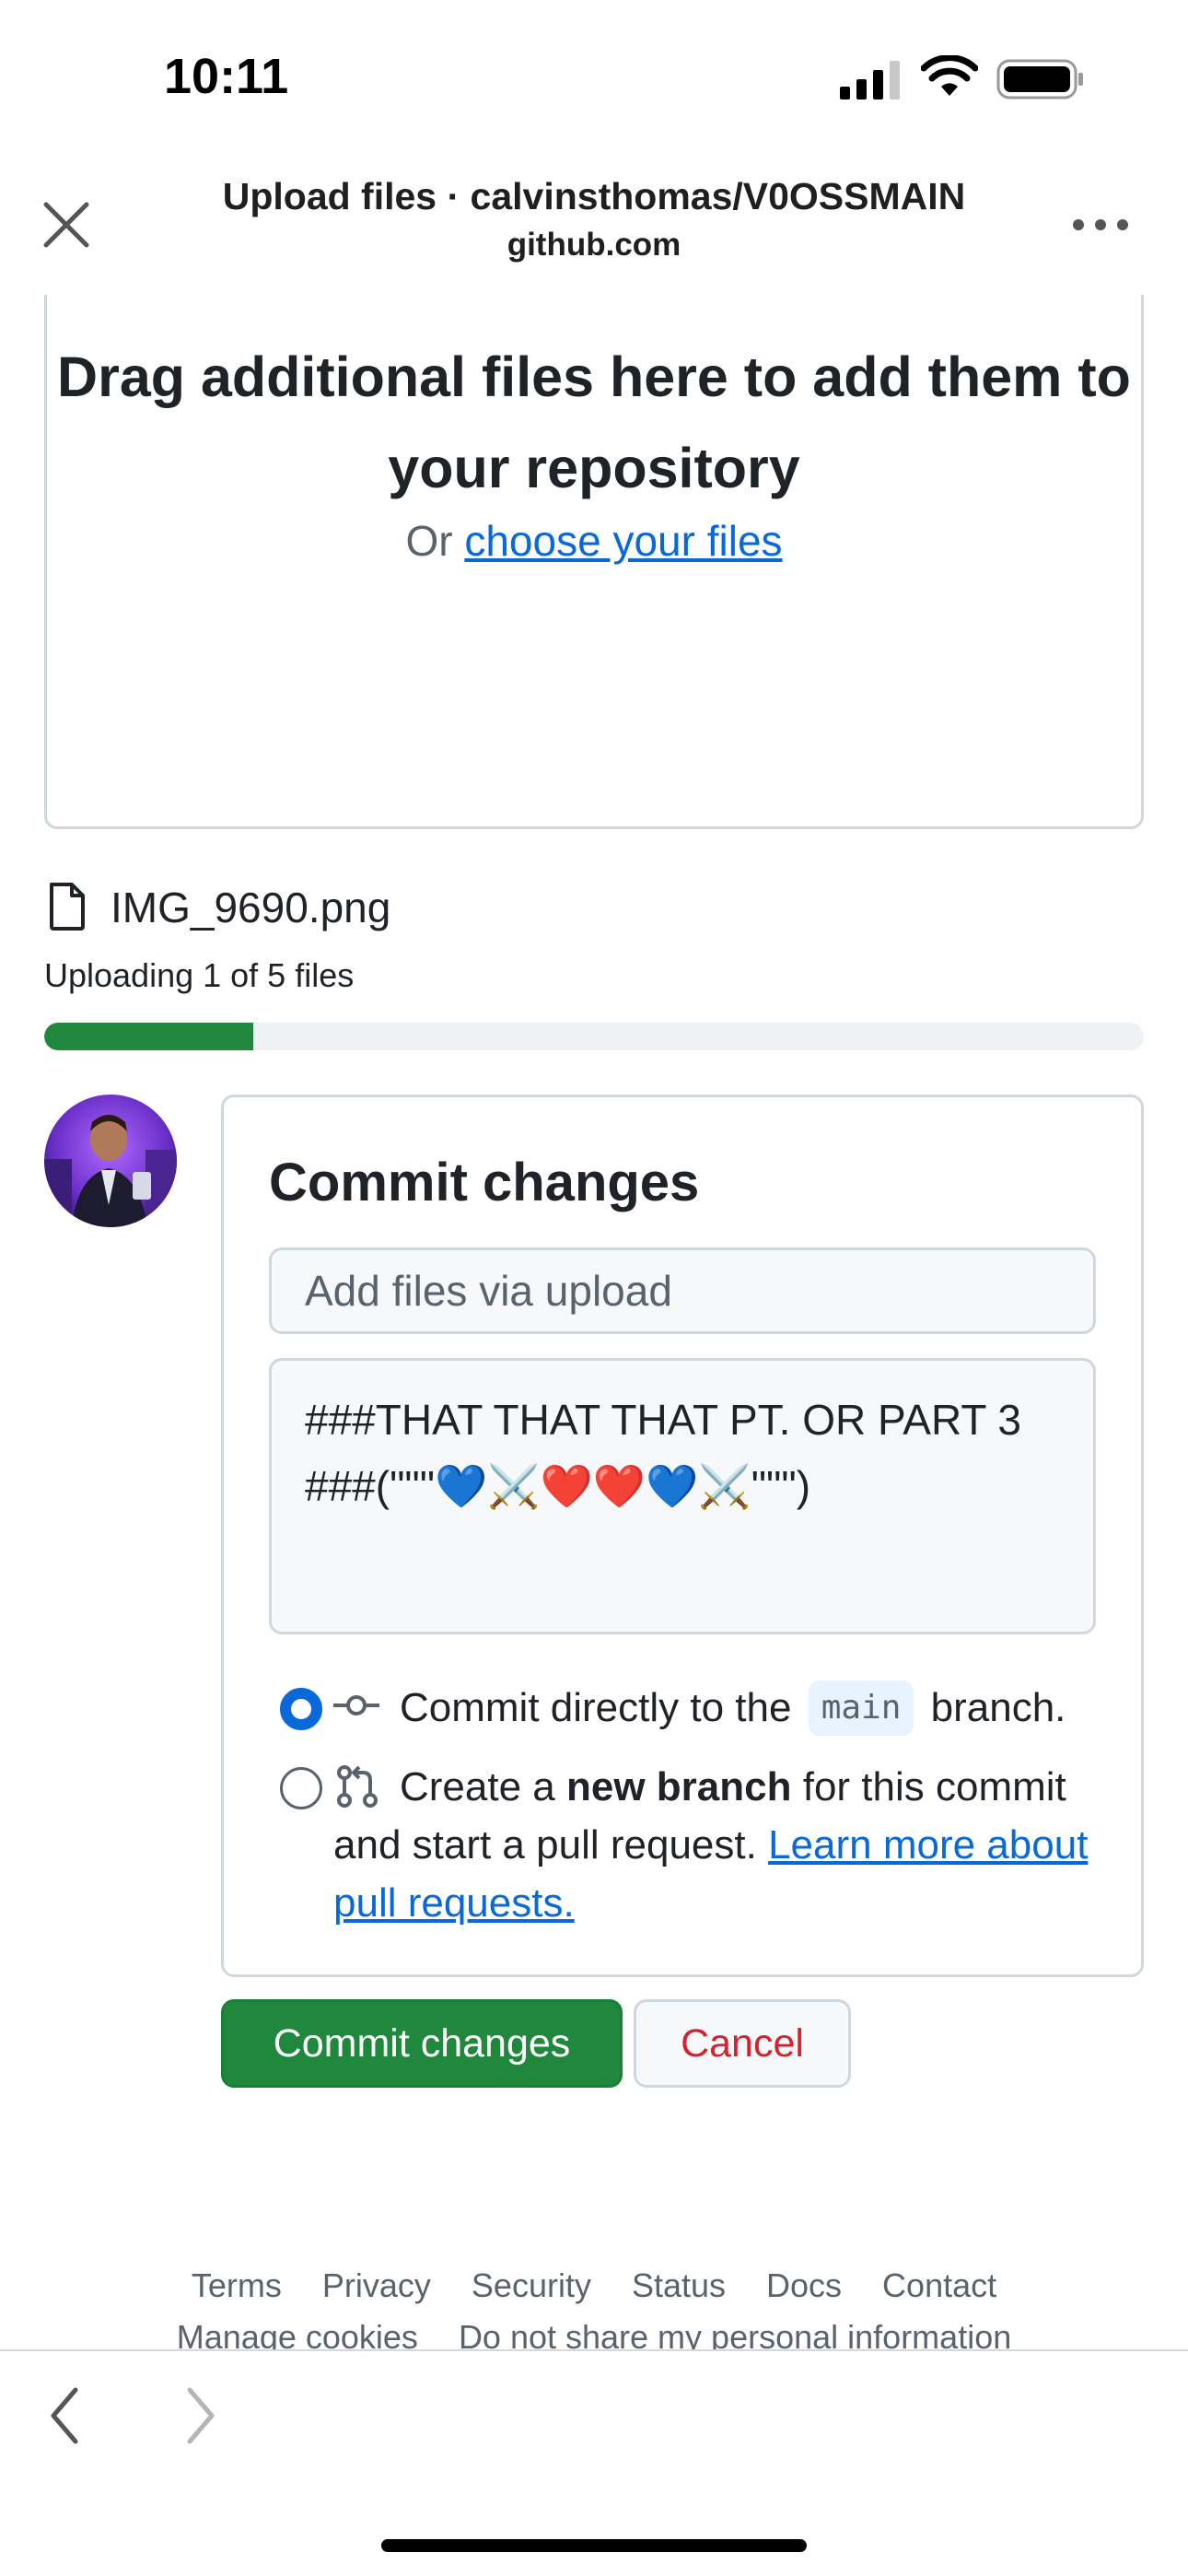 The image size is (1188, 2576). What do you see at coordinates (679, 1787) in the screenshot?
I see `new-branch-bold: new branch` at bounding box center [679, 1787].